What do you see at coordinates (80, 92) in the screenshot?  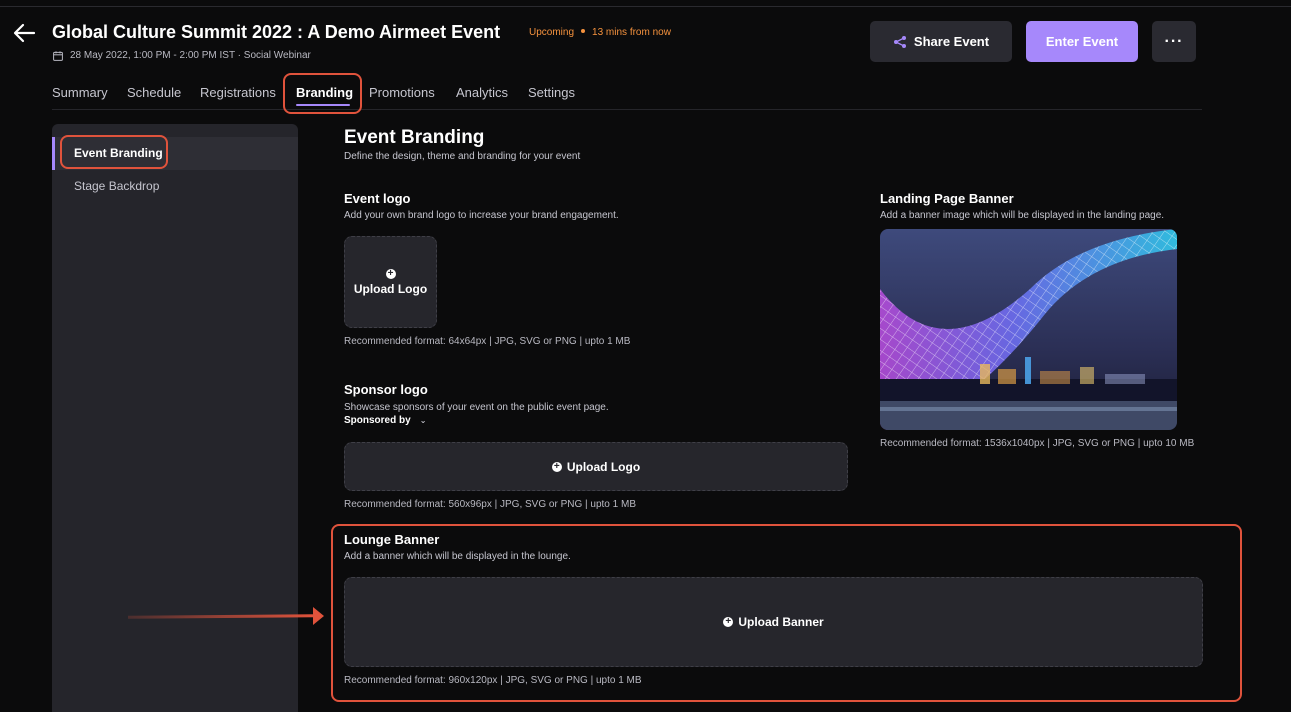 I see `tab-summary: Summary` at bounding box center [80, 92].